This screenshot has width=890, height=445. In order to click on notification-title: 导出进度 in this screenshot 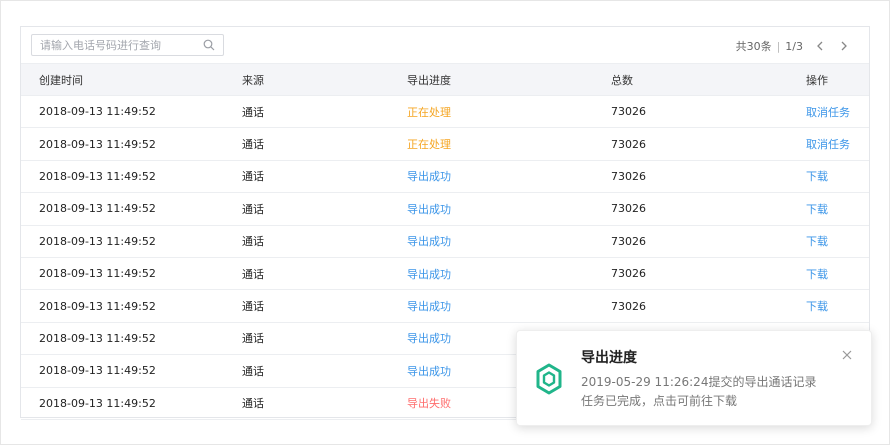, I will do `click(609, 358)`.